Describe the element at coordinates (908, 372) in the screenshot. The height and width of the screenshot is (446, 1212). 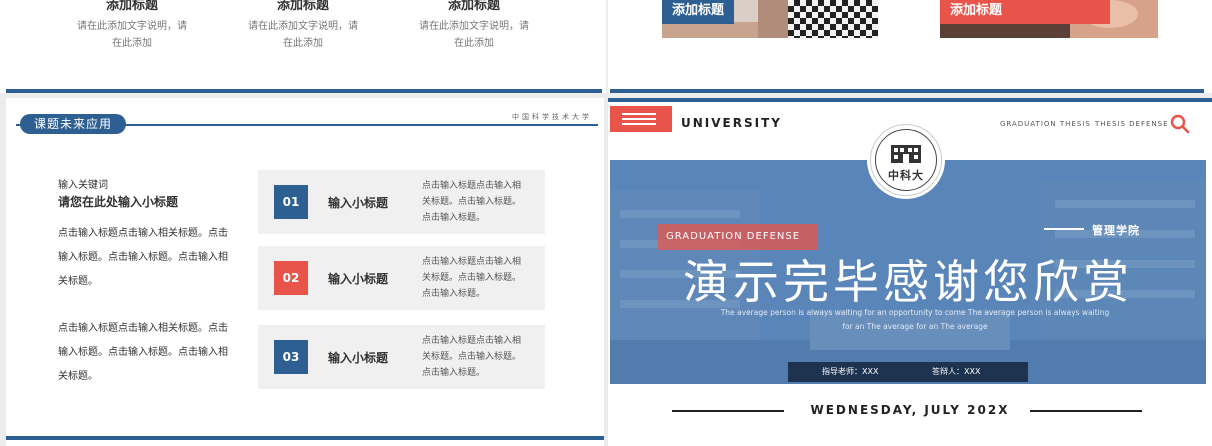
I see `presenter-bar: 指导老师：XXX 答辩人：XXX` at that location.